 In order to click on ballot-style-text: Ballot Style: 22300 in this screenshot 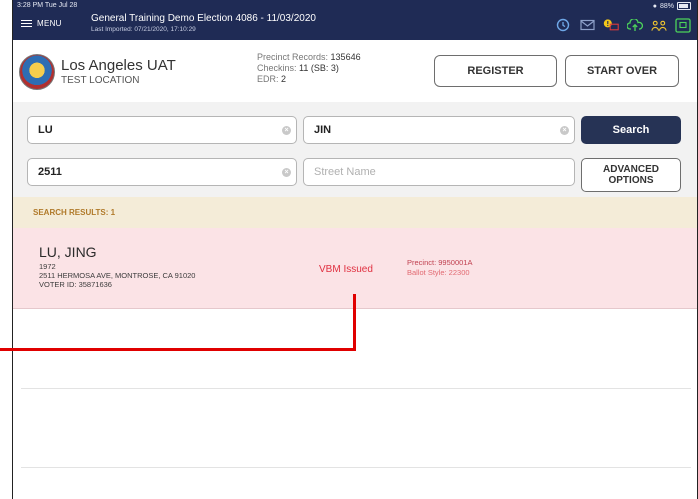, I will do `click(438, 272)`.